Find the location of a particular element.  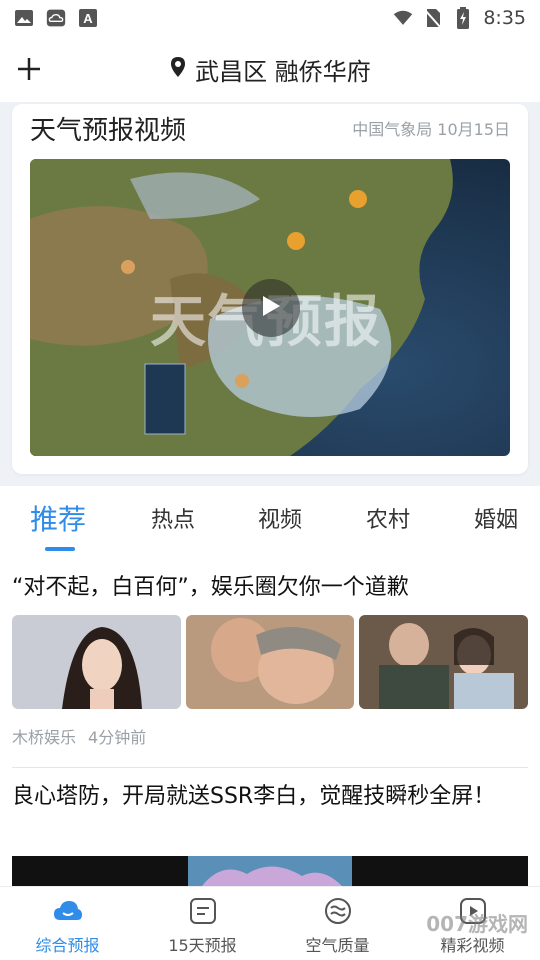

image-icon is located at coordinates (24, 18).